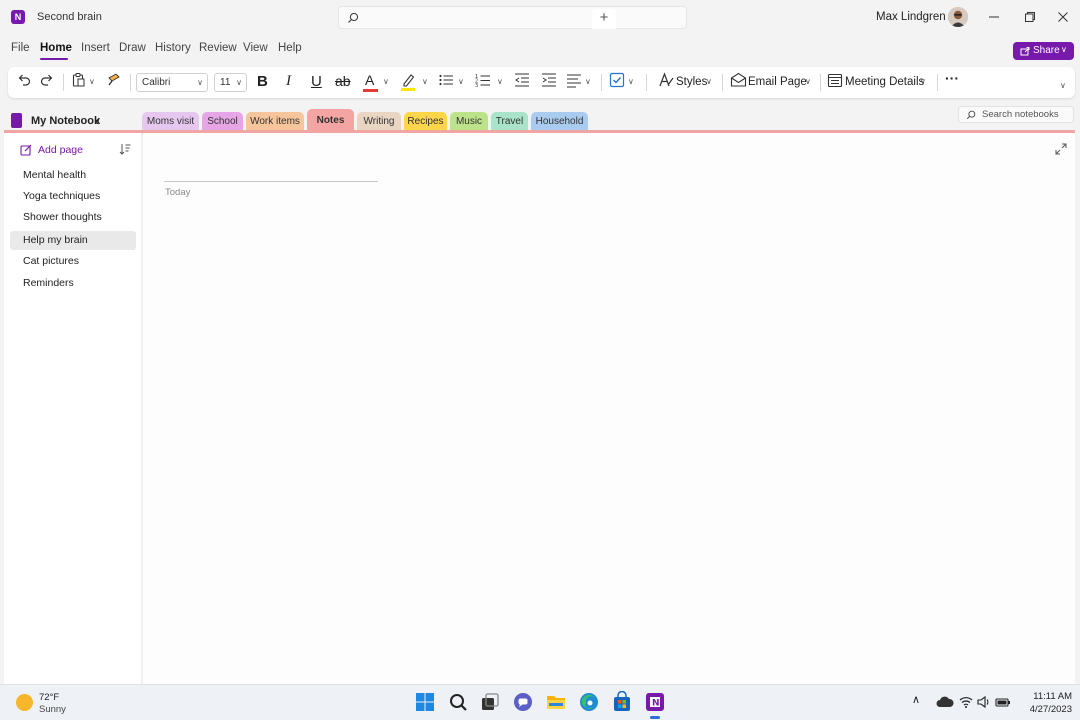 This screenshot has height=720, width=1080. What do you see at coordinates (425, 702) in the screenshot?
I see `start-button` at bounding box center [425, 702].